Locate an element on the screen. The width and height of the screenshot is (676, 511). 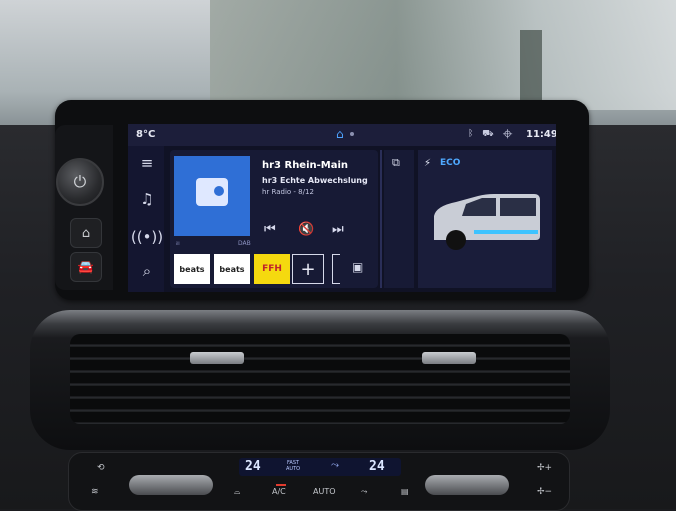
eco-widget: ⚡ ECO is located at coordinates (485, 219).